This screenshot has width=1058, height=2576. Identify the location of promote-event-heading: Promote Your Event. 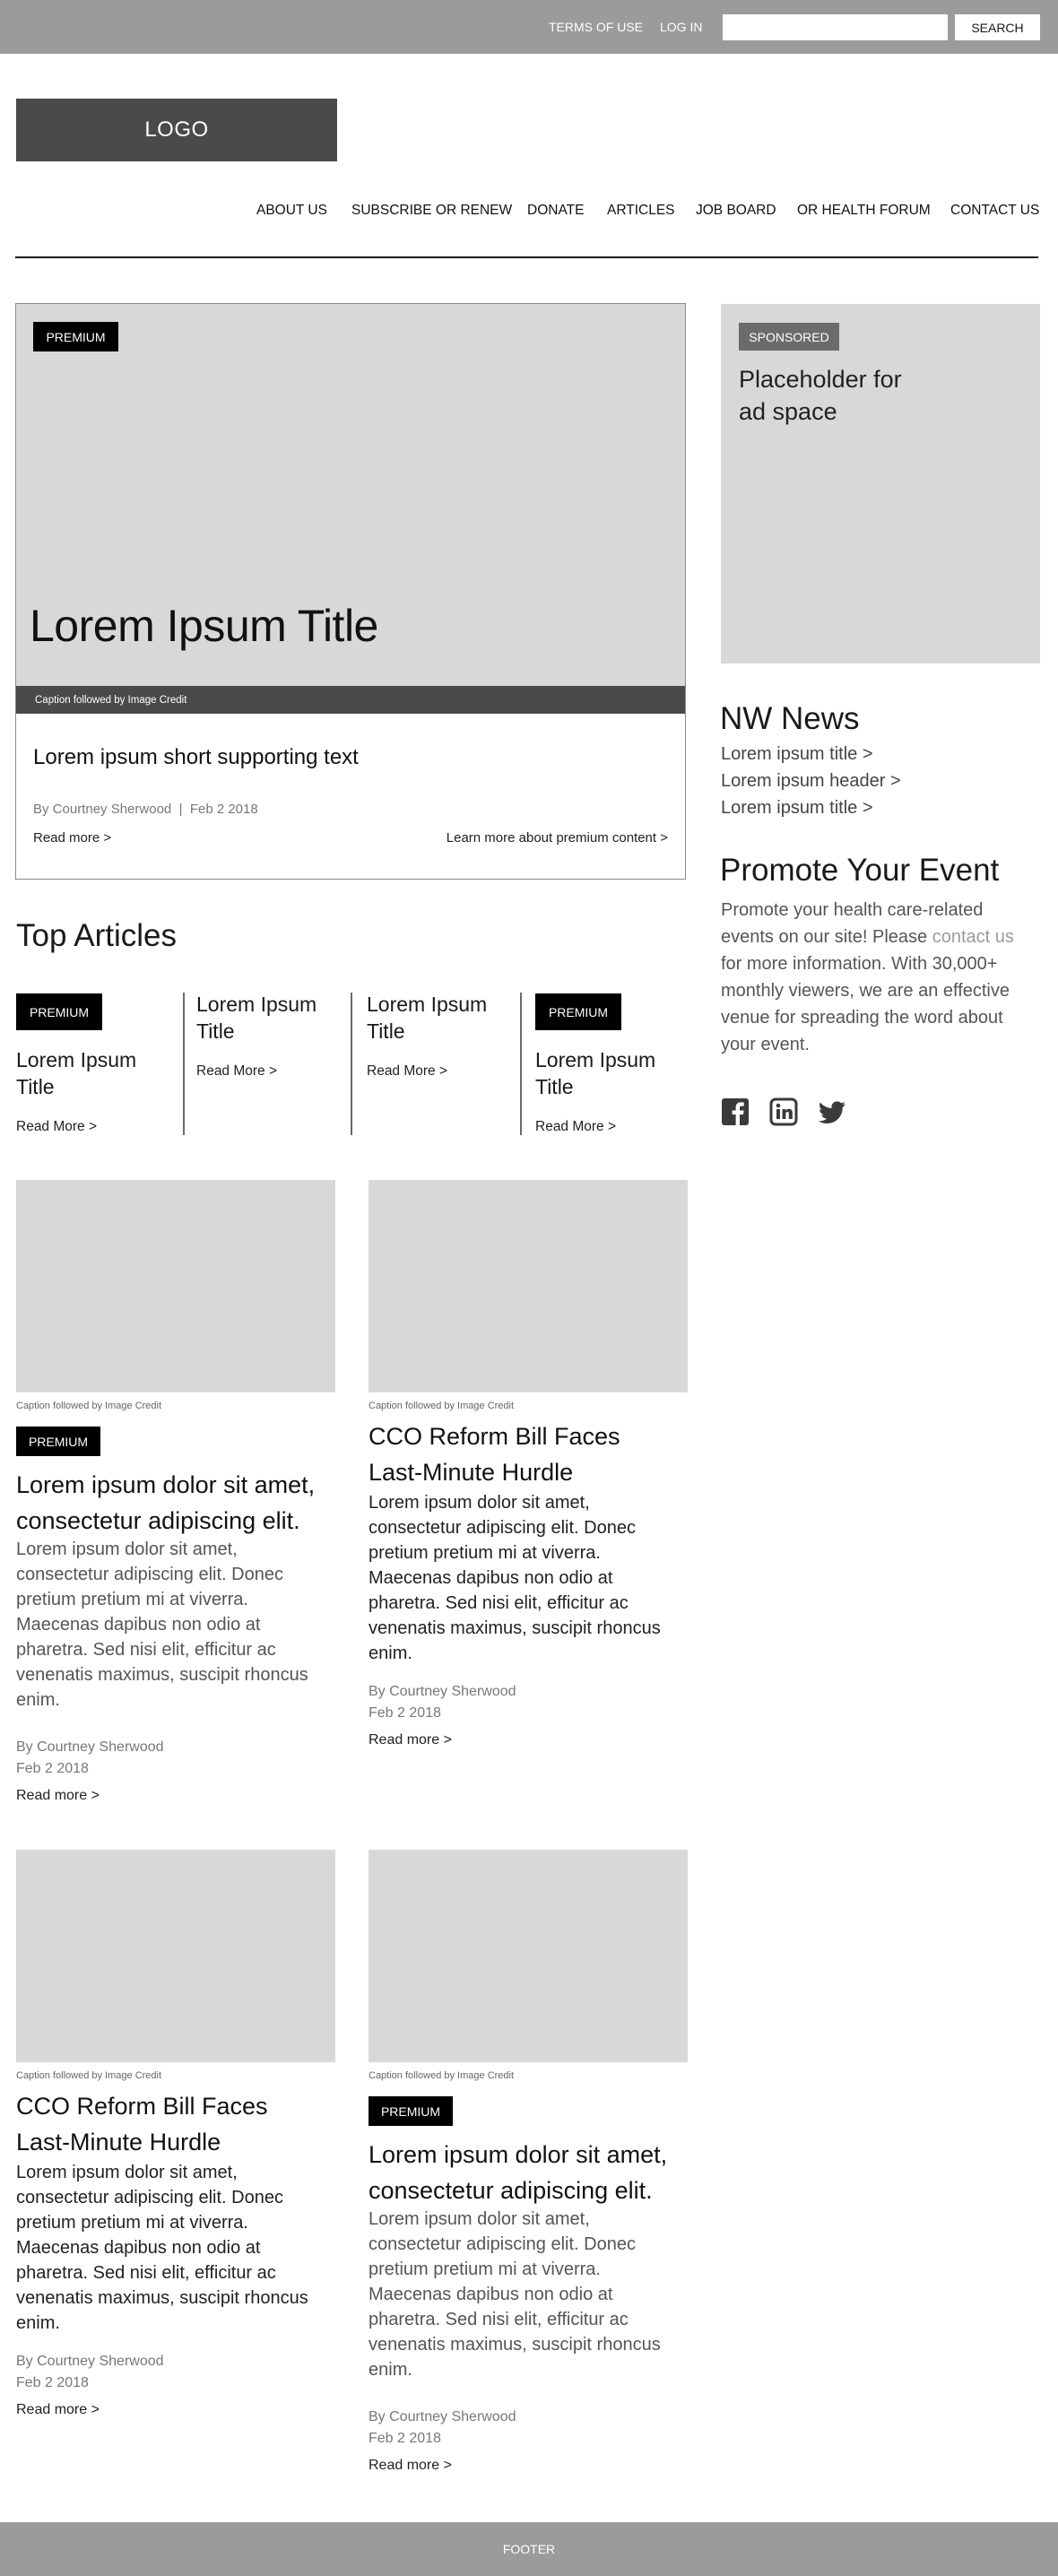
(860, 870).